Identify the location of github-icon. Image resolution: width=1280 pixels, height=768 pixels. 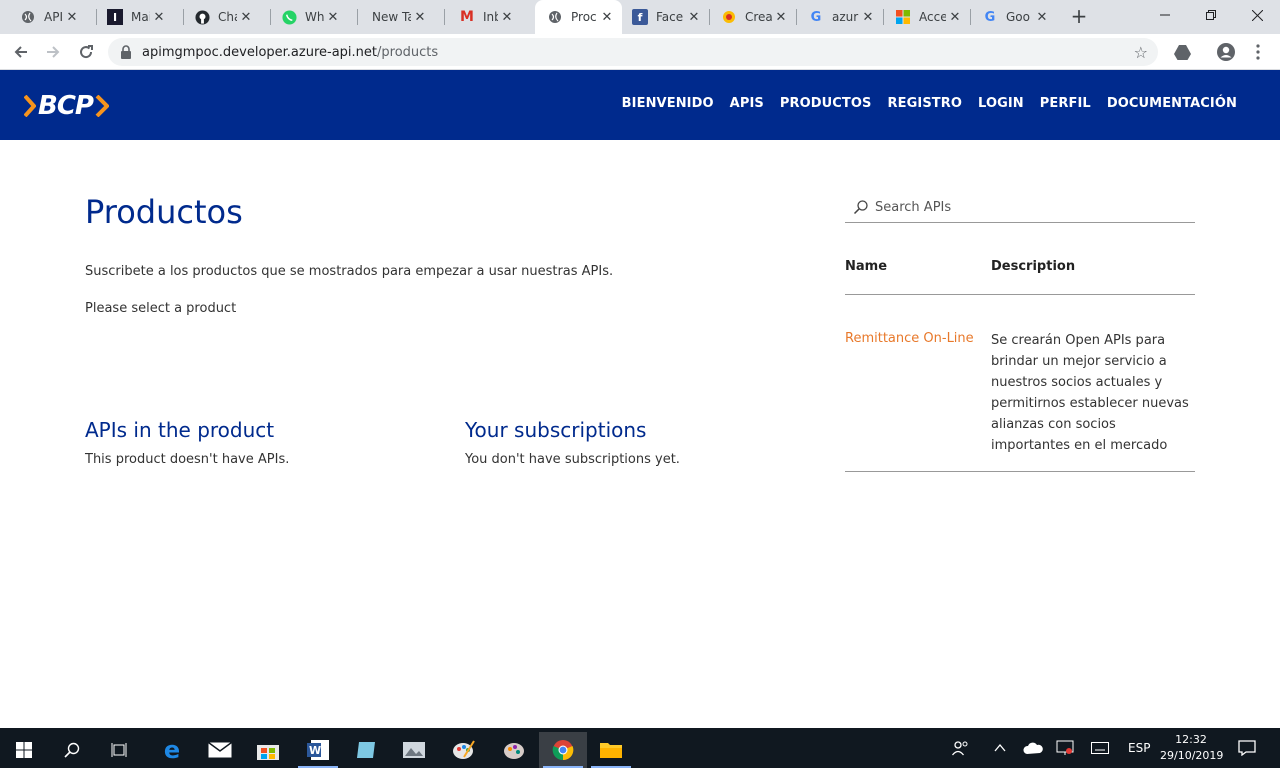
(202, 17).